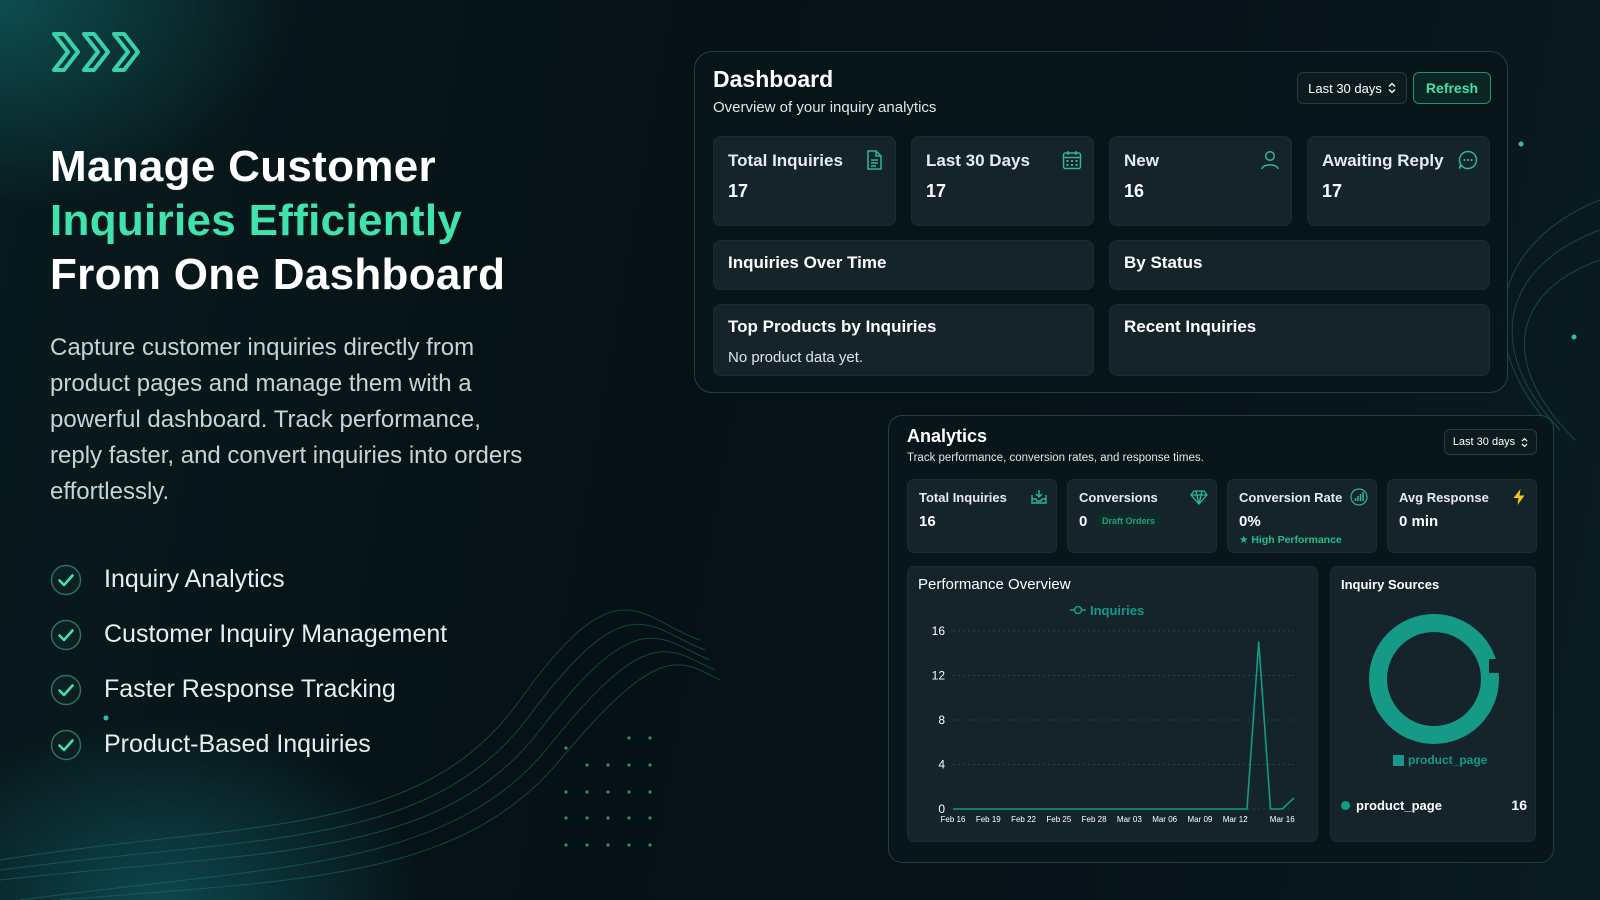 The width and height of the screenshot is (1600, 900). What do you see at coordinates (1345, 805) in the screenshot?
I see `source-dot` at bounding box center [1345, 805].